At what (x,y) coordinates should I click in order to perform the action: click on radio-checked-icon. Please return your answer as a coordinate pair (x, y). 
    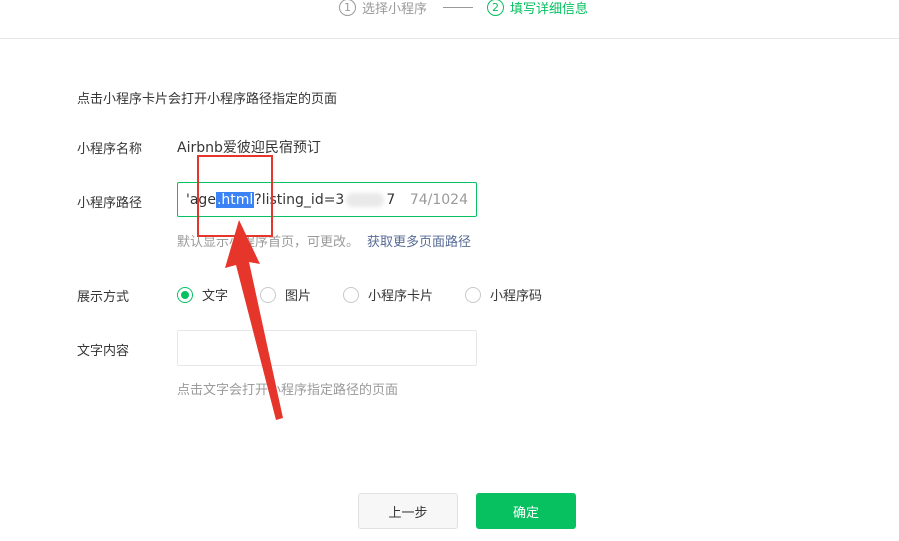
    Looking at the image, I should click on (185, 294).